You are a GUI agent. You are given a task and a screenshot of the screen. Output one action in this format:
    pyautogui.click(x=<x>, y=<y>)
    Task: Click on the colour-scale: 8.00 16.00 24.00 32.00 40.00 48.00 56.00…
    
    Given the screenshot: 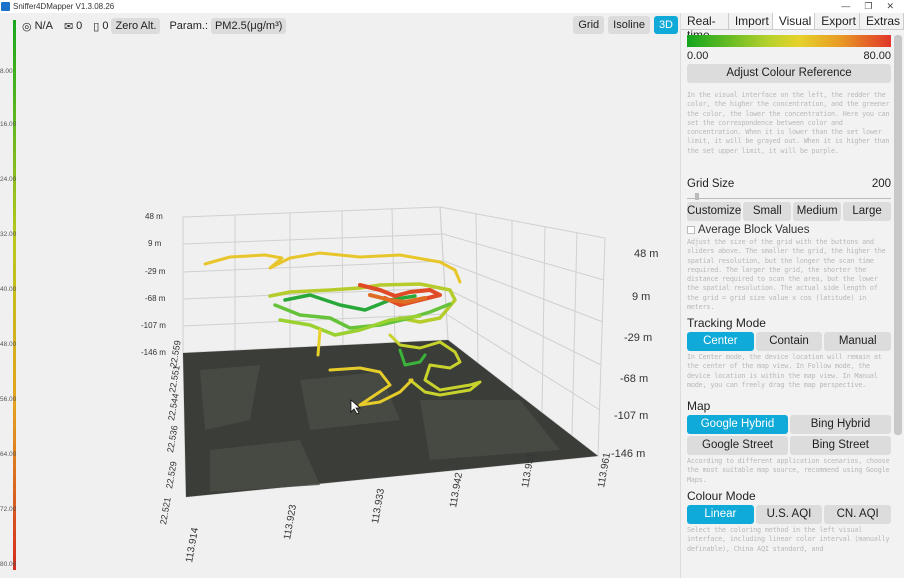 What is the action you would take?
    pyautogui.click(x=12, y=295)
    